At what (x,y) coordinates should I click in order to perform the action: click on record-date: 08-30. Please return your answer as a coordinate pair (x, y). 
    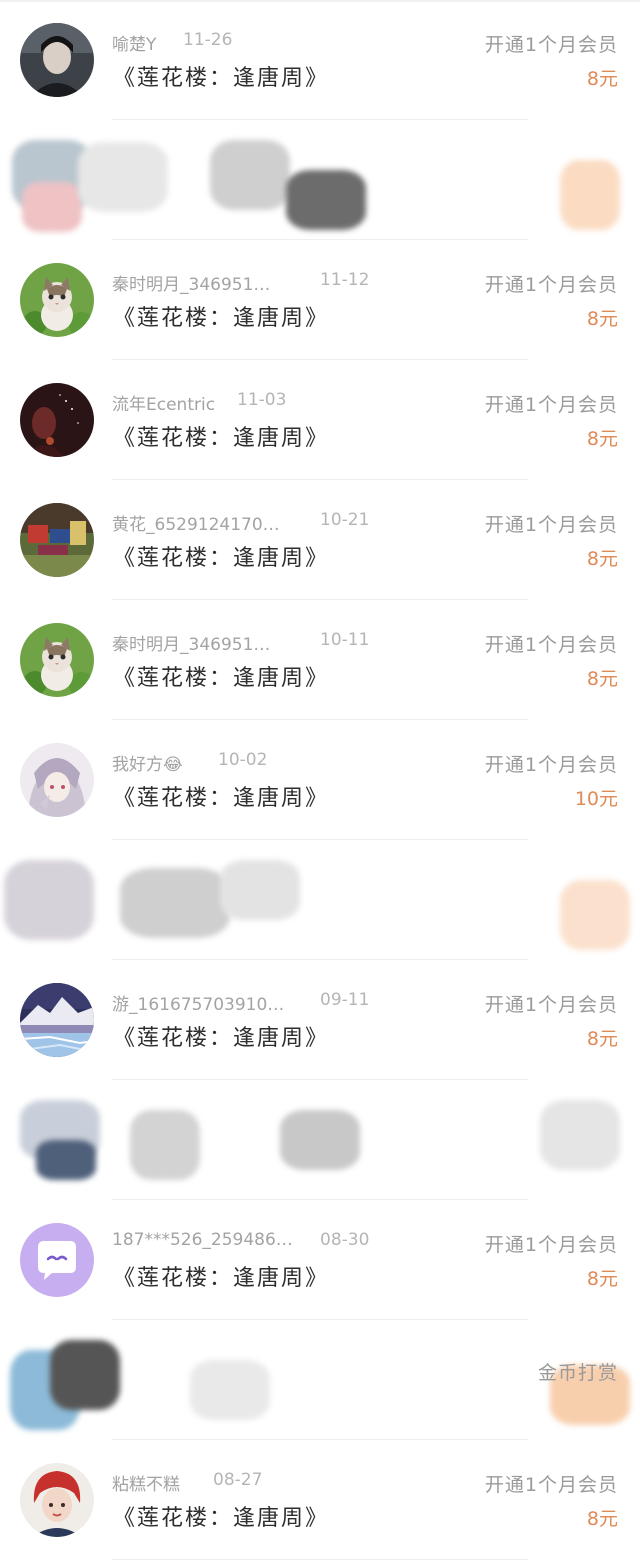
    Looking at the image, I should click on (345, 1240).